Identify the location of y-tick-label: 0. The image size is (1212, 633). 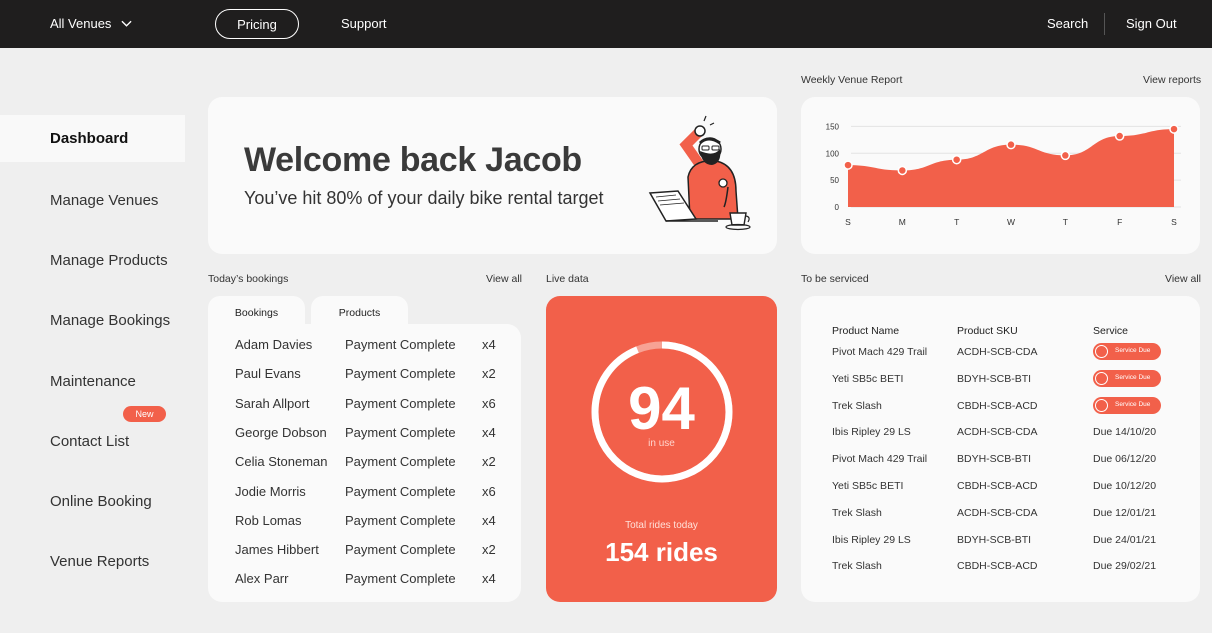
(837, 207).